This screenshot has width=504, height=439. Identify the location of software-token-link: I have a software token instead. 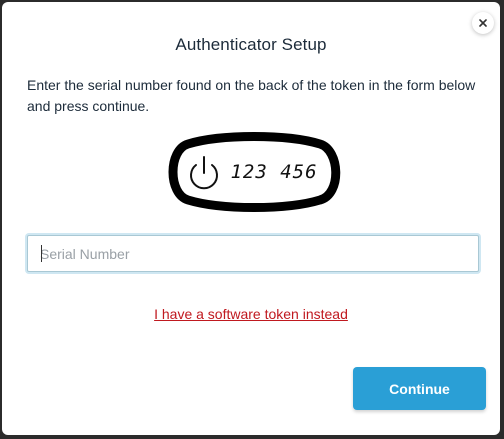
(251, 314).